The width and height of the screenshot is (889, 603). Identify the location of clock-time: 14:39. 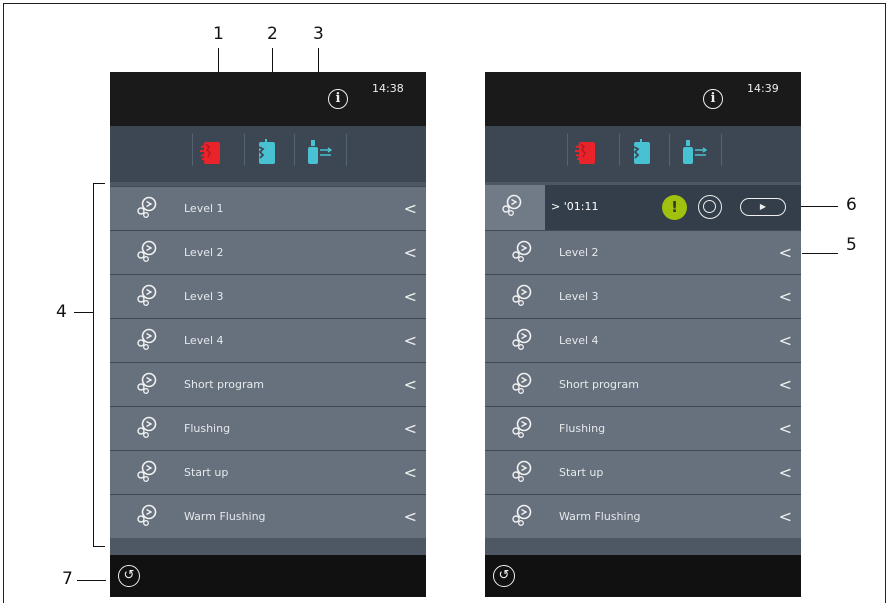
(763, 88).